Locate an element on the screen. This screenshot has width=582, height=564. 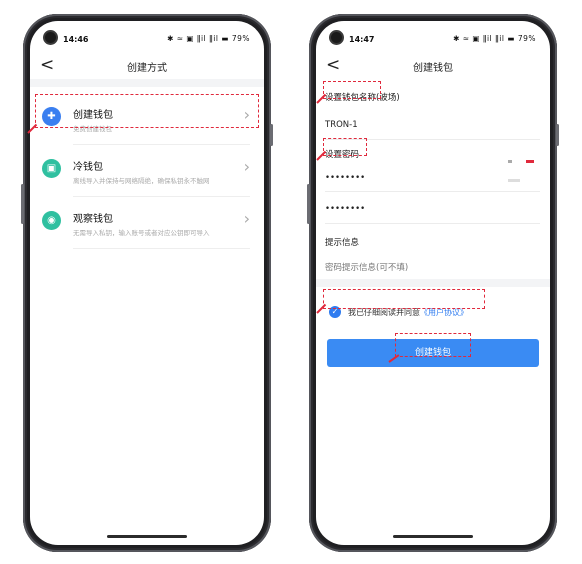
option-watch-wallet: ◉ 观察钱包 无需导入私钥，输入账号或者对应公钥即可导入 › is located at coordinates (147, 223).